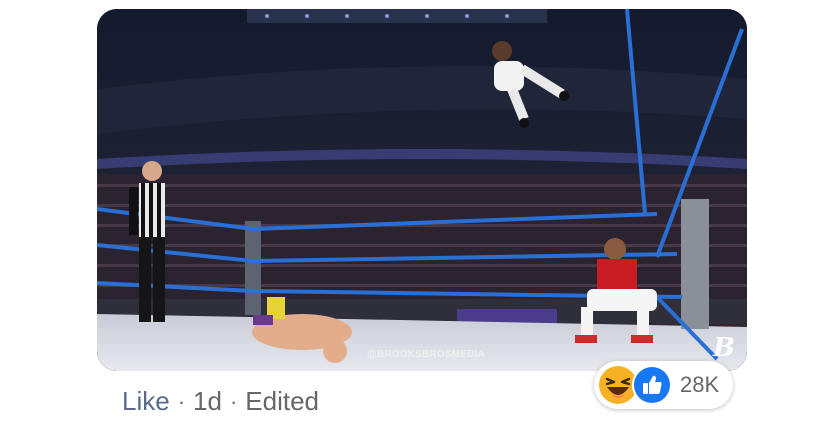  Describe the element at coordinates (426, 354) in the screenshot. I see `photo-watermark: @BROOKSBROSMEDIA` at that location.